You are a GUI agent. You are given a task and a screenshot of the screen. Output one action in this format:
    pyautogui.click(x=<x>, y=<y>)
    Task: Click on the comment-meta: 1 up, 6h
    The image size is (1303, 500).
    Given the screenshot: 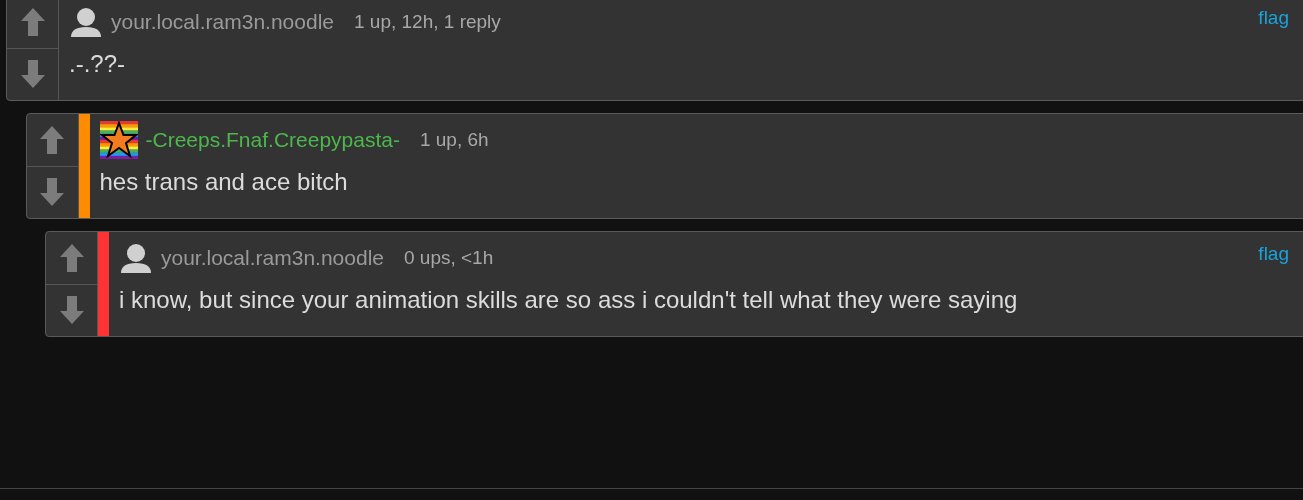 What is the action you would take?
    pyautogui.click(x=454, y=139)
    